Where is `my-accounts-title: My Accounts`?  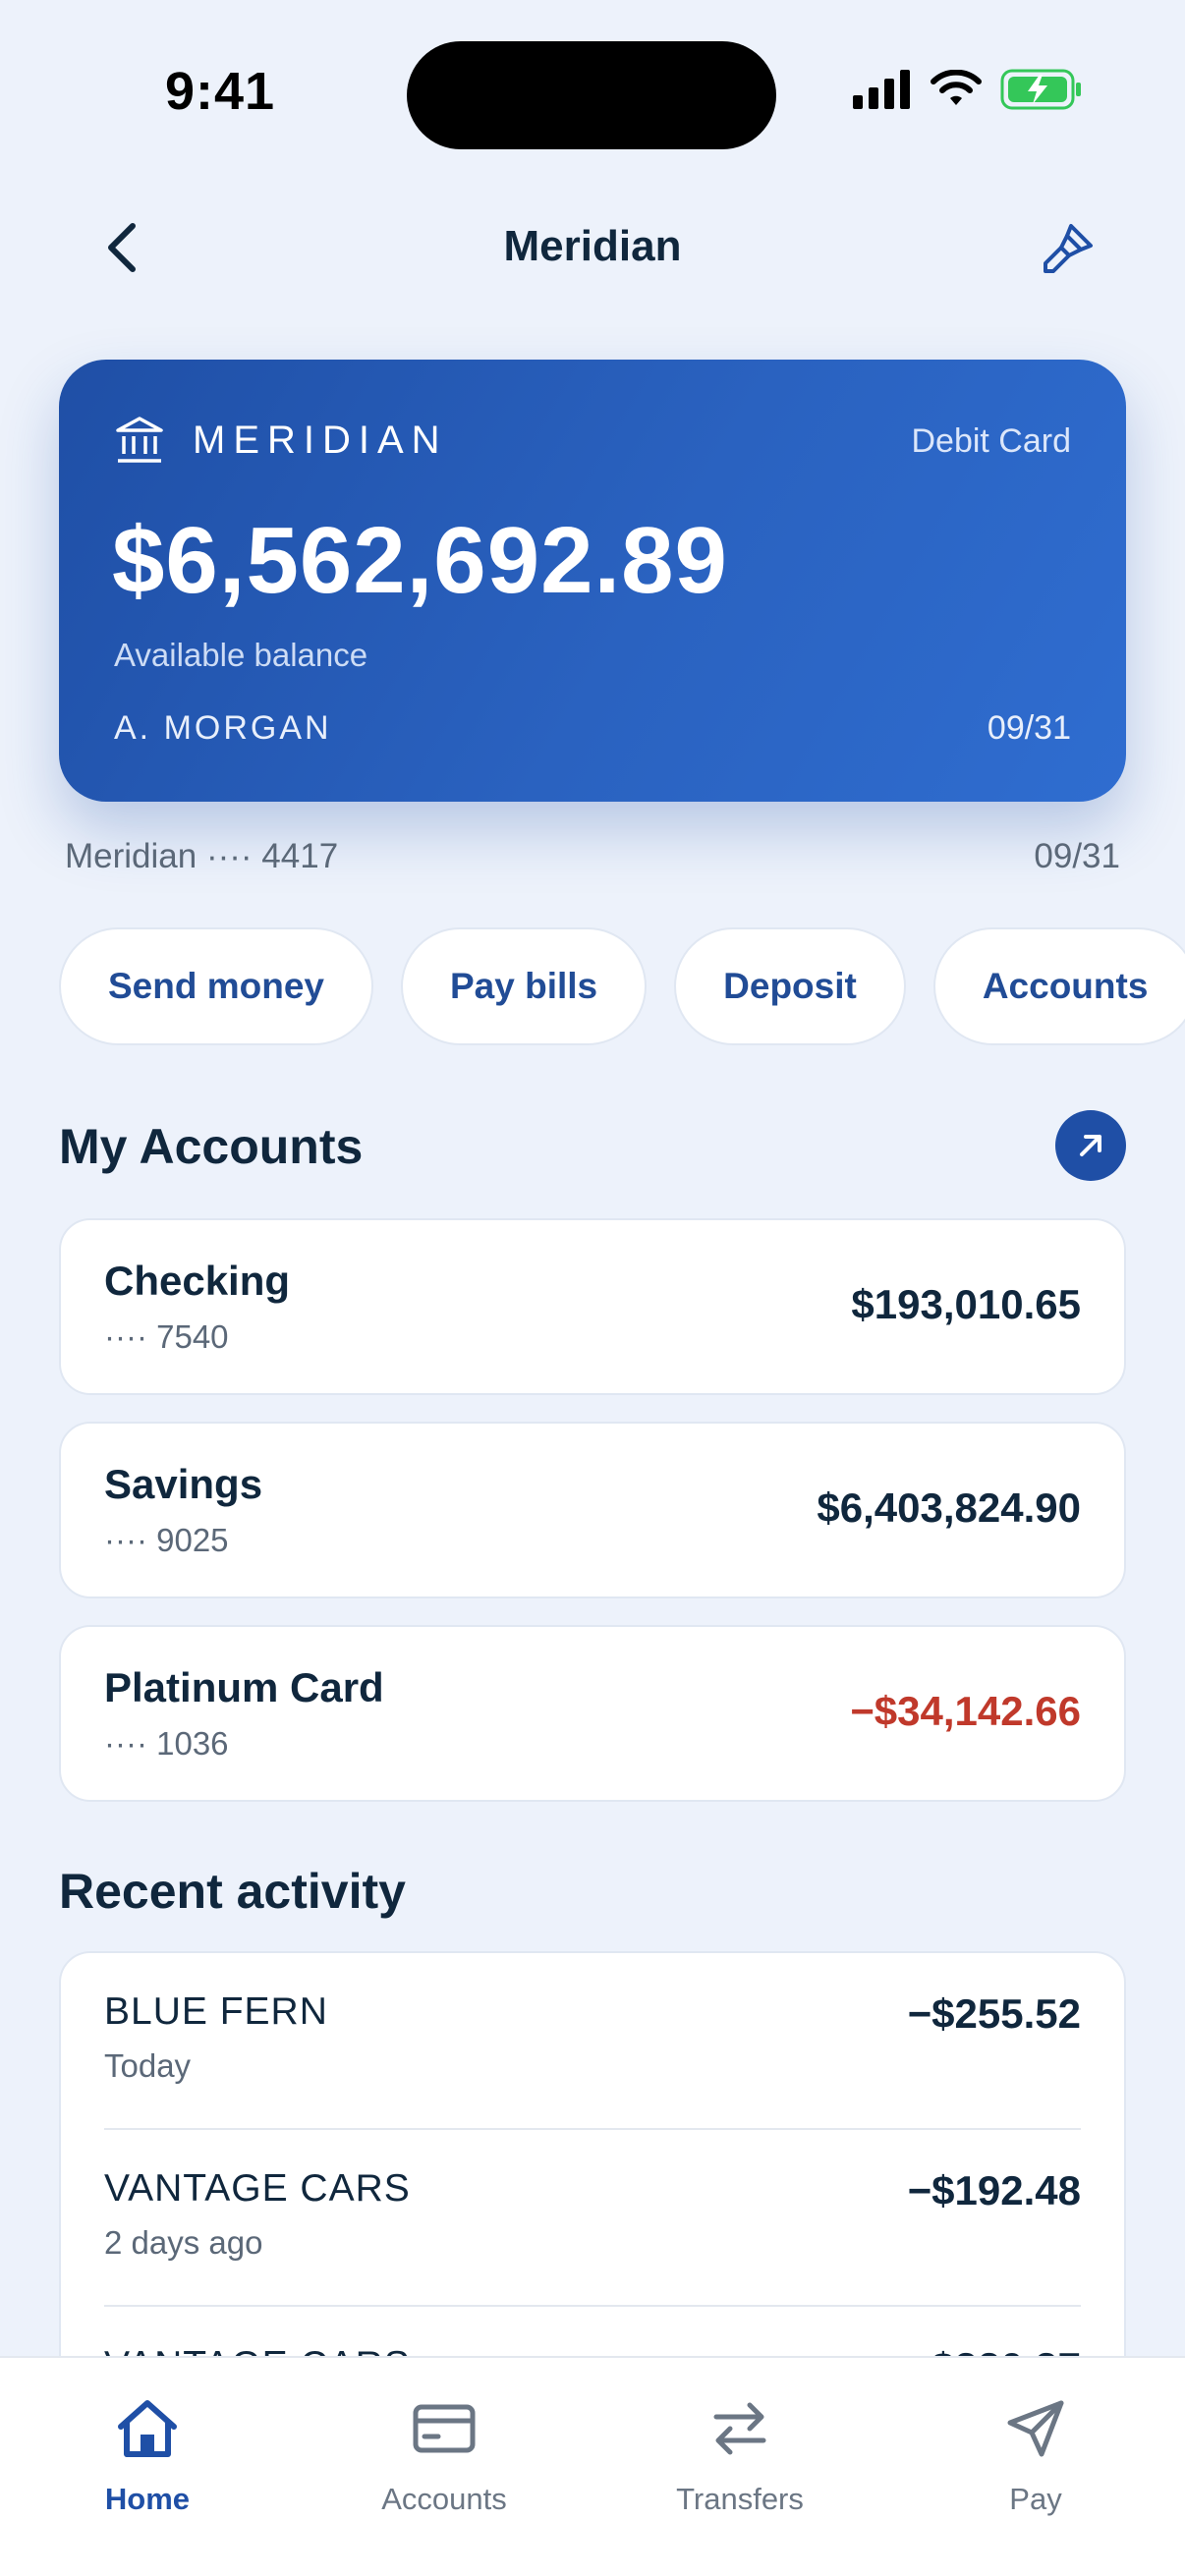 my-accounts-title: My Accounts is located at coordinates (212, 1146).